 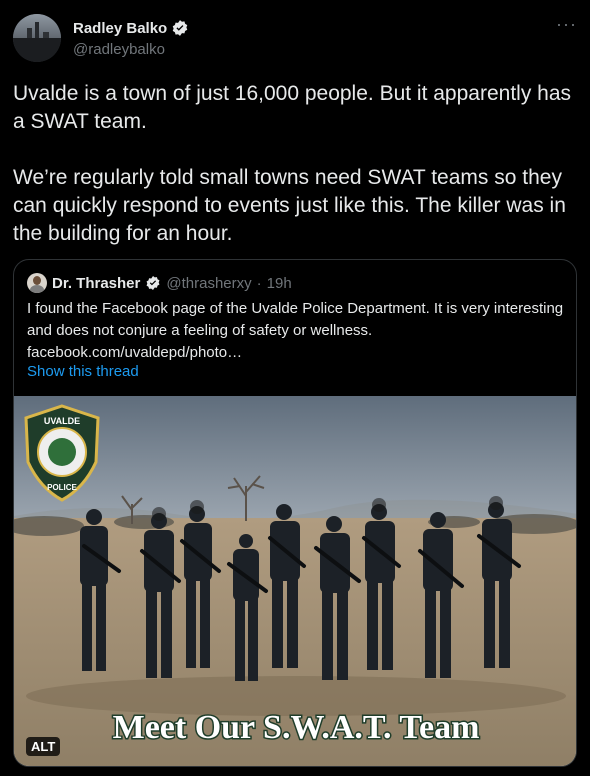 I want to click on svg-text: POLICE, so click(x=62, y=487).